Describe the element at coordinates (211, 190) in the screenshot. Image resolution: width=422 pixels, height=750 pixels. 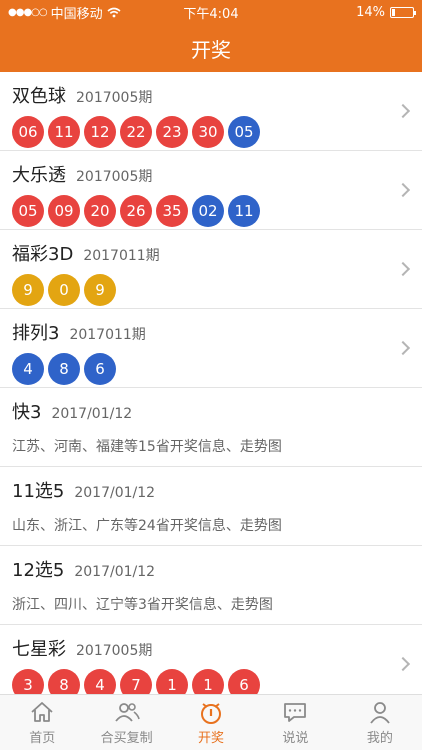
I see `lottery-row: 大乐透 2017005期 05 09 20 26 35 02 11` at that location.